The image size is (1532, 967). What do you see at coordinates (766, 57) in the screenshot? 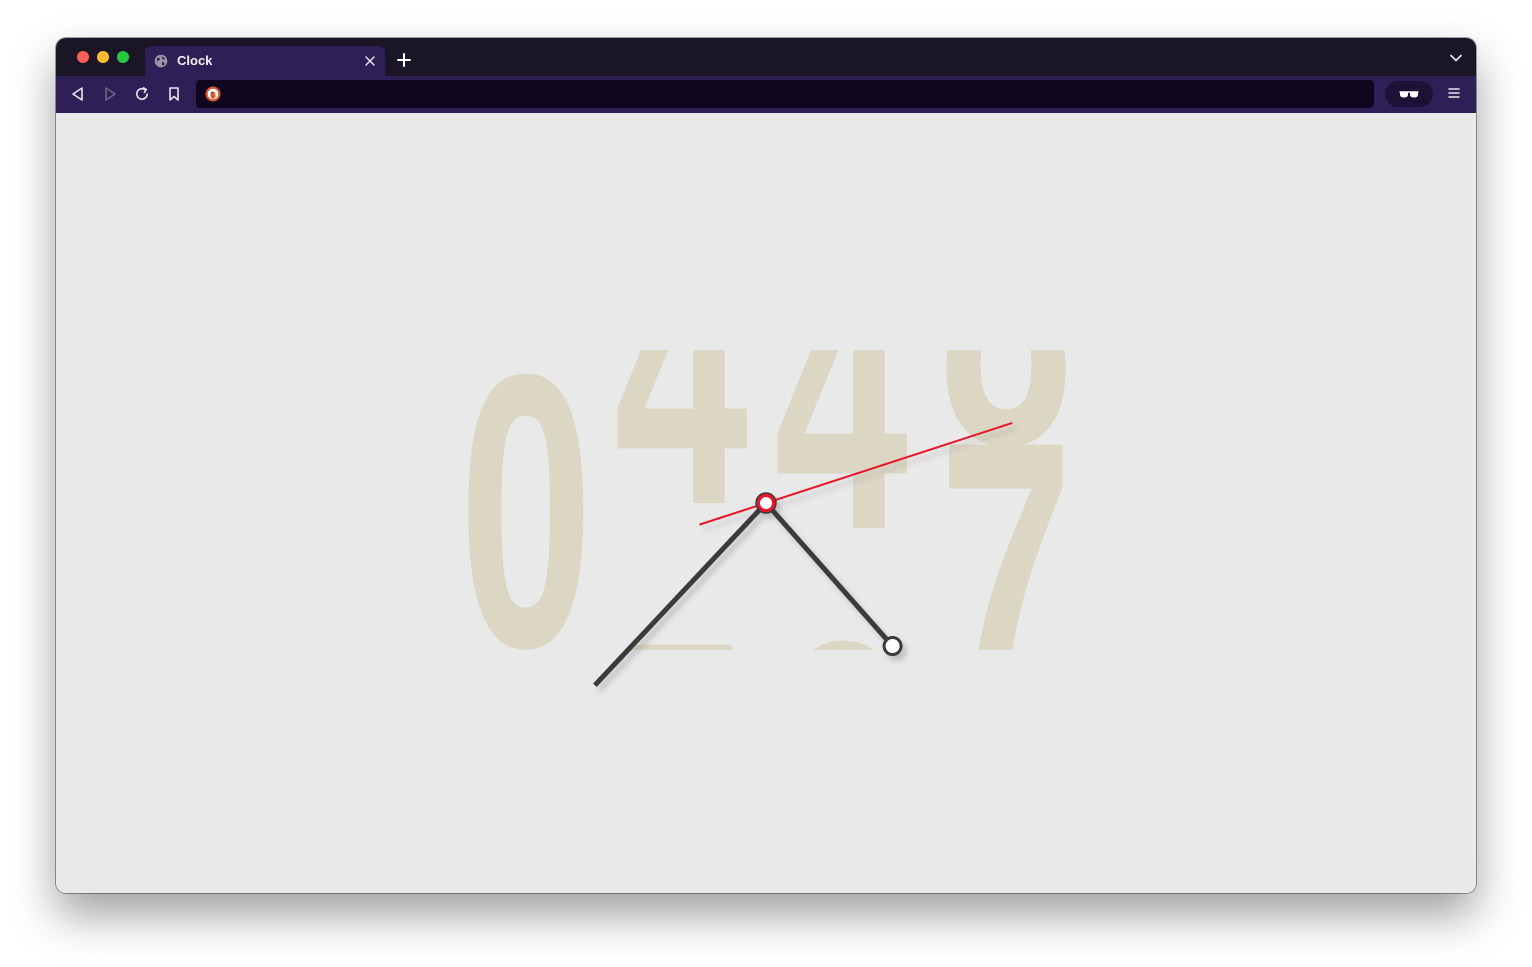
I see `tab-bar: Clock` at bounding box center [766, 57].